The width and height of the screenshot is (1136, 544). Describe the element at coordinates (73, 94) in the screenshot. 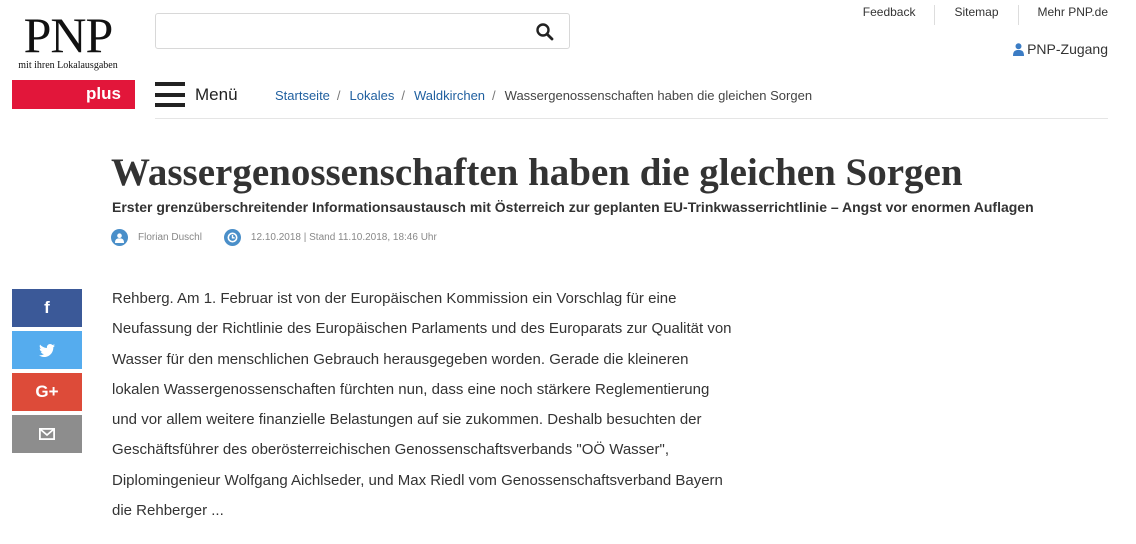

I see `plus-badge: plus` at that location.